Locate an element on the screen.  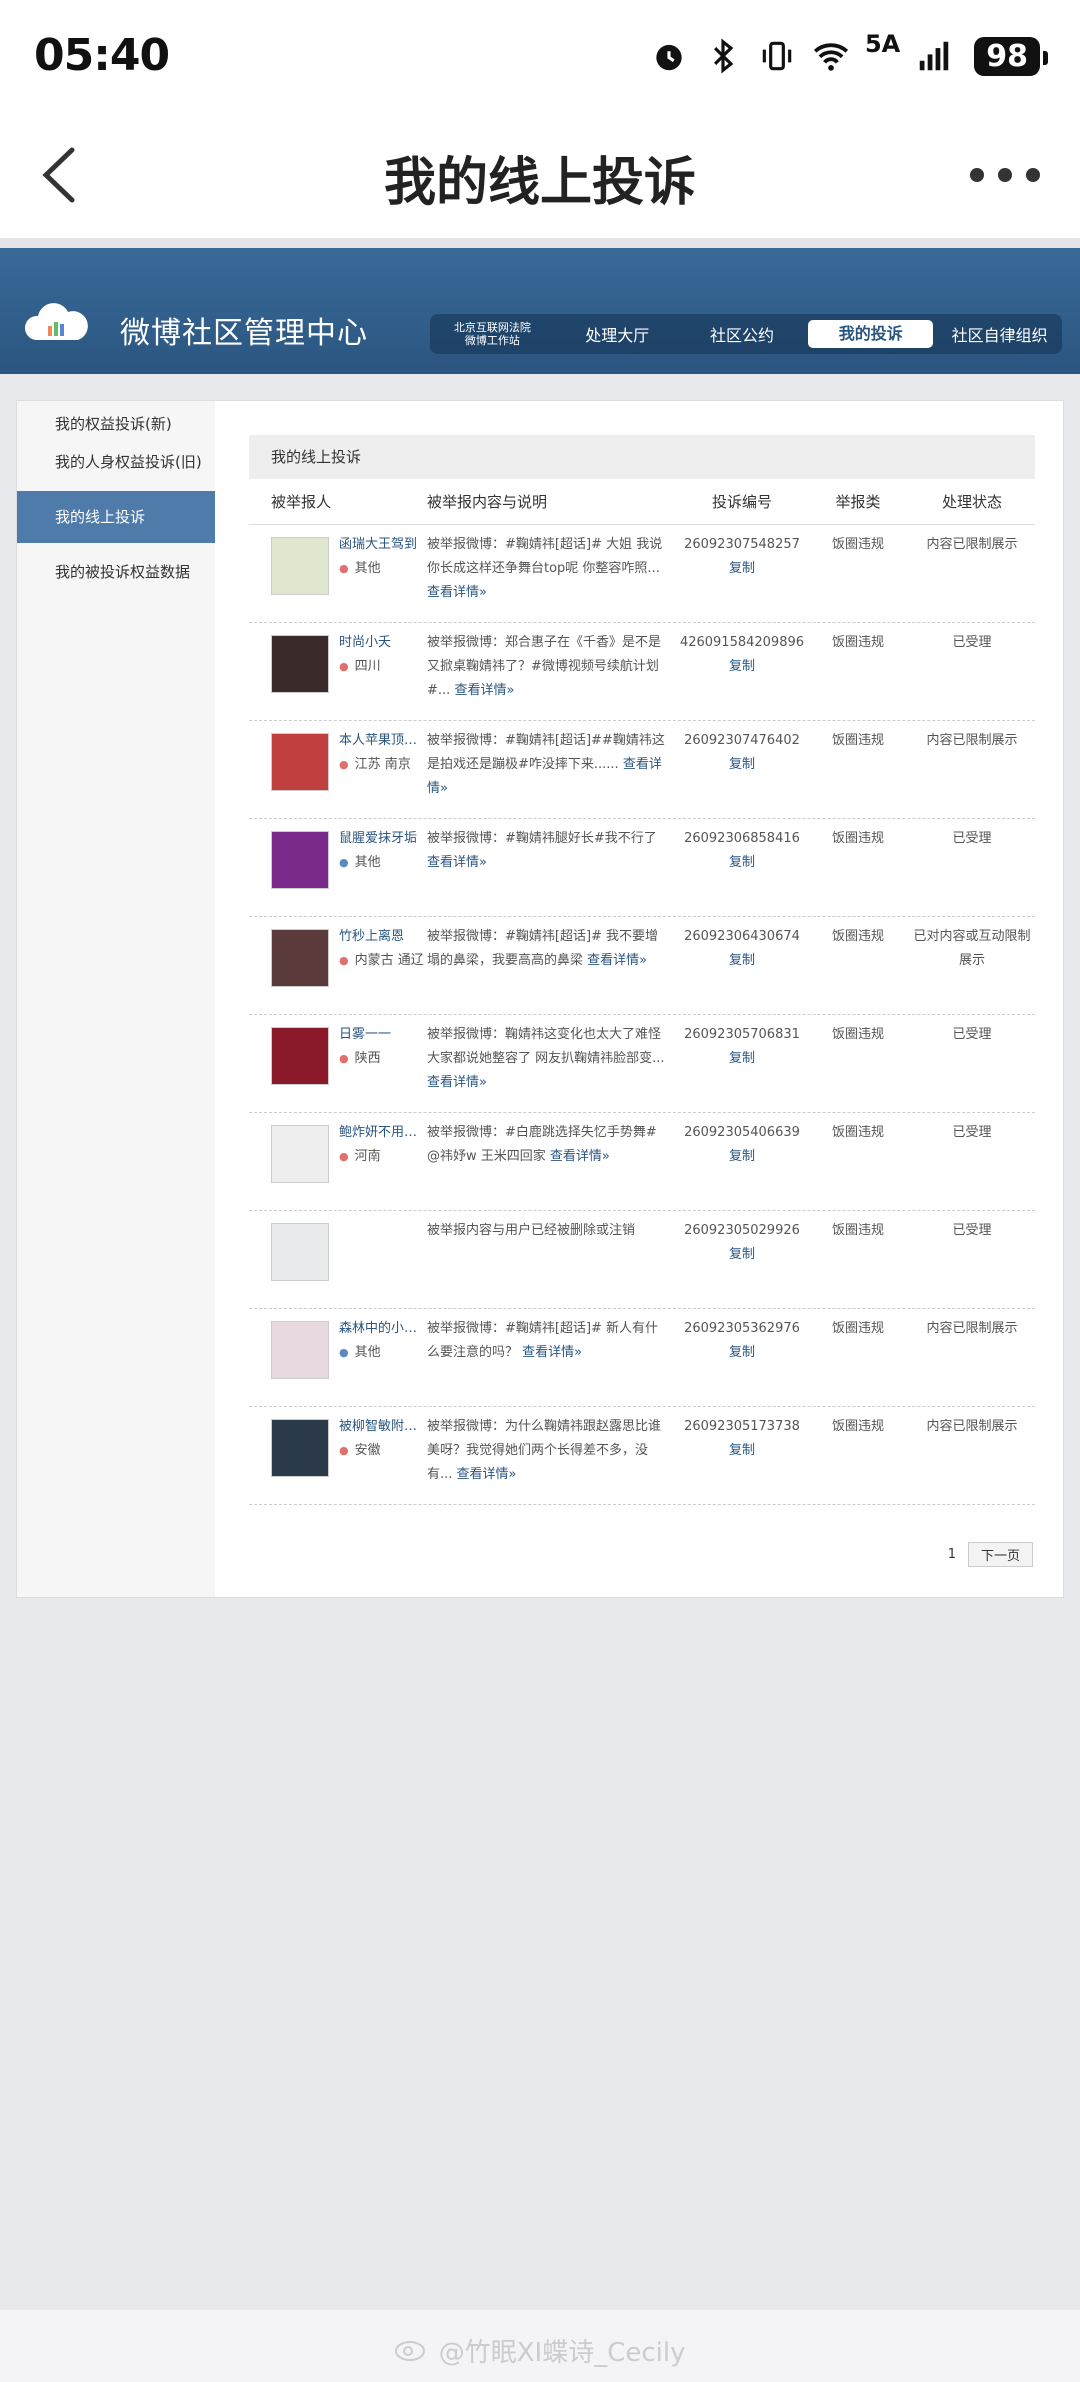
page-number: 1 is located at coordinates (952, 1554).